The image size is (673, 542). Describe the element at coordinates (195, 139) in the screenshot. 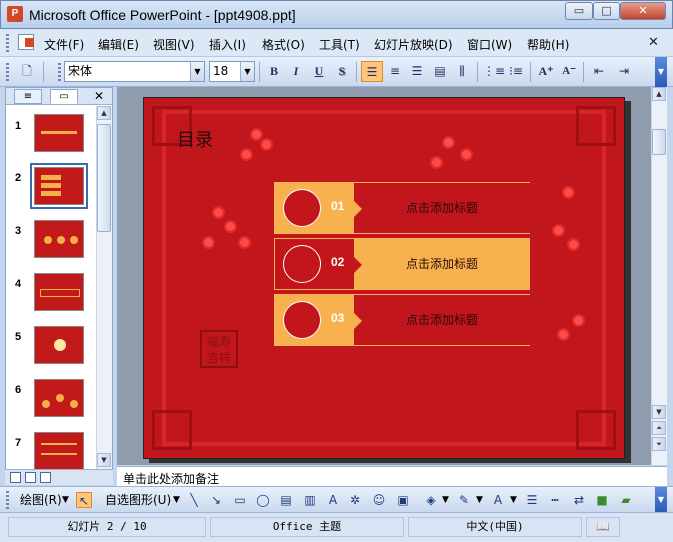

I see `slide-title: 目录` at that location.